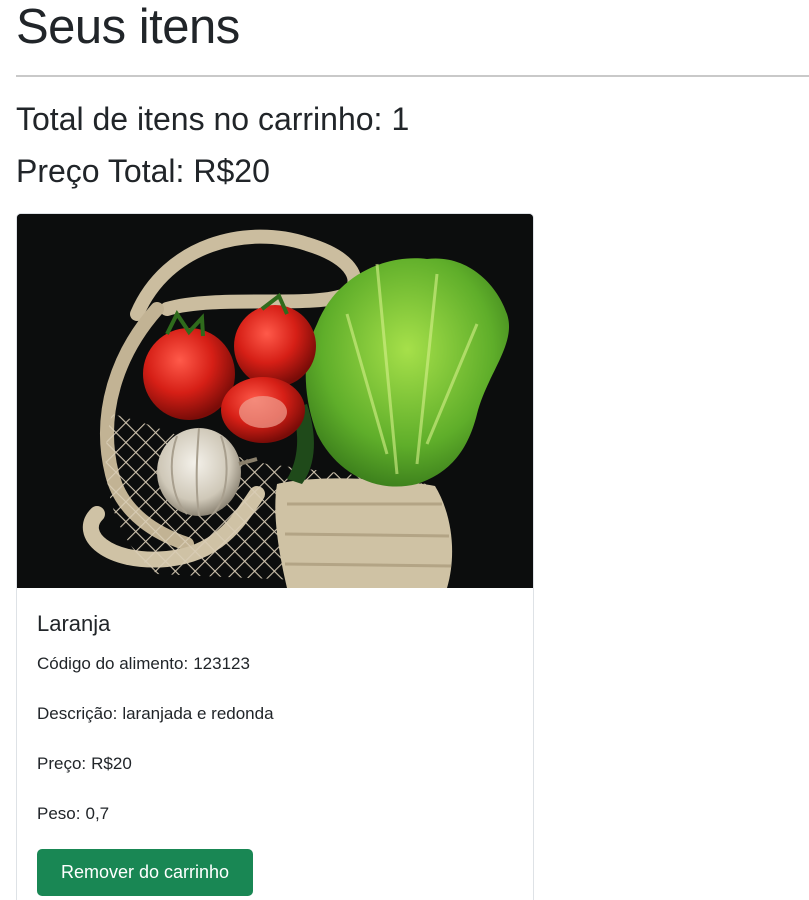  I want to click on total-price-label: Preço Total:, so click(100, 171).